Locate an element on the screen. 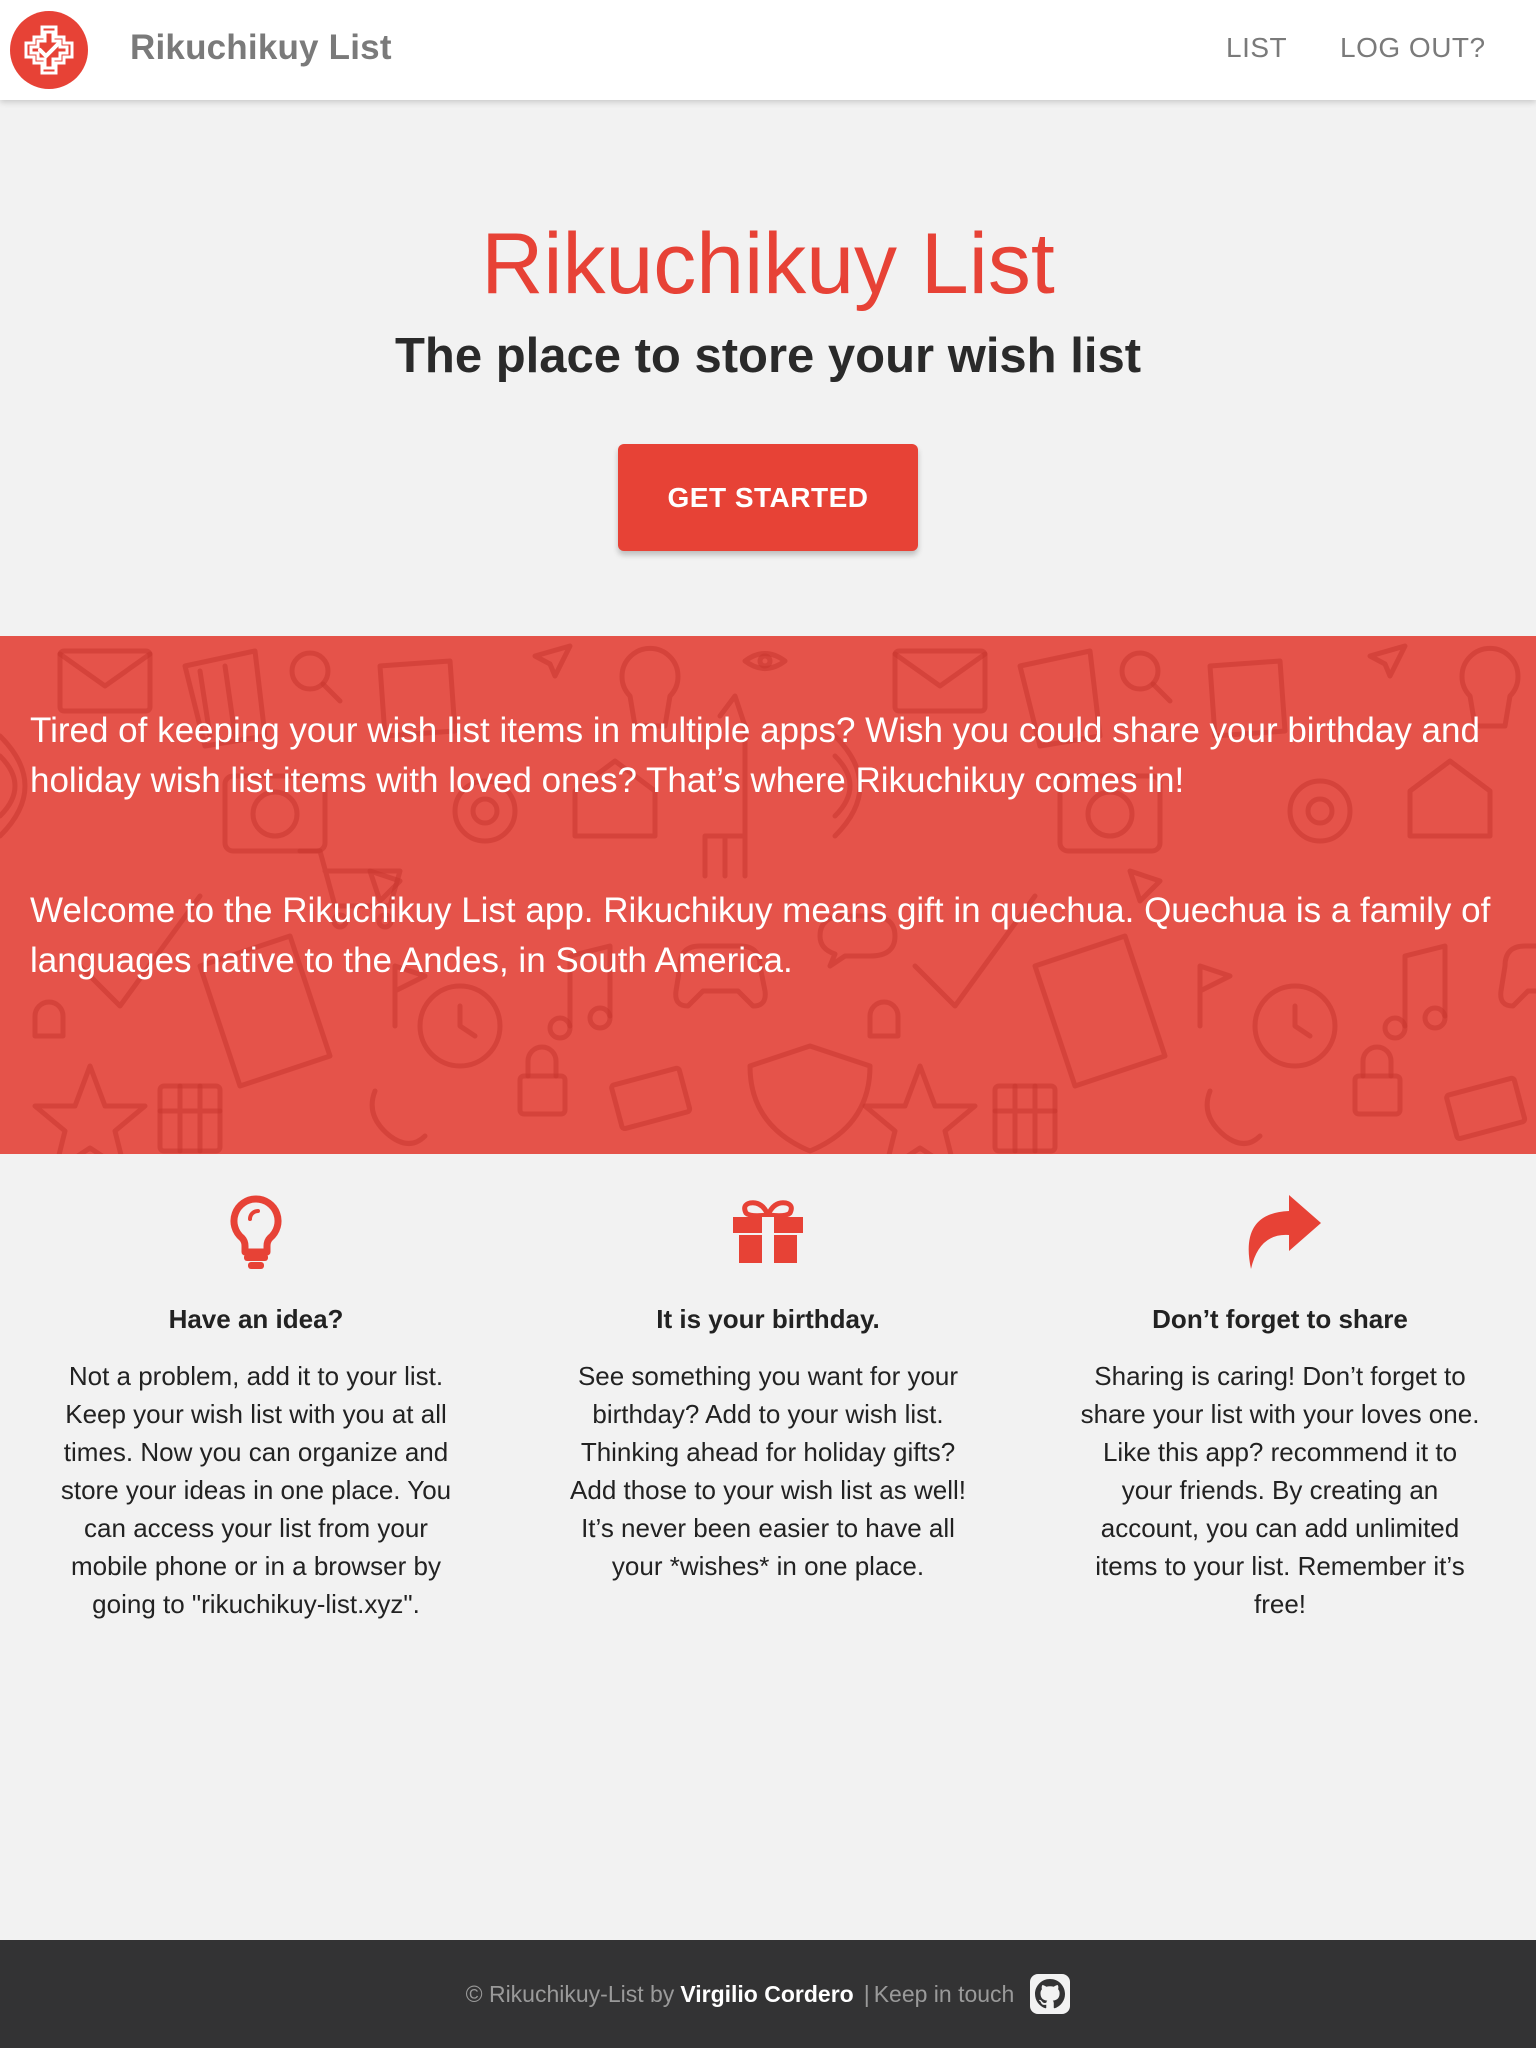  footer-author-link: Virgilio Cordero is located at coordinates (766, 1994).